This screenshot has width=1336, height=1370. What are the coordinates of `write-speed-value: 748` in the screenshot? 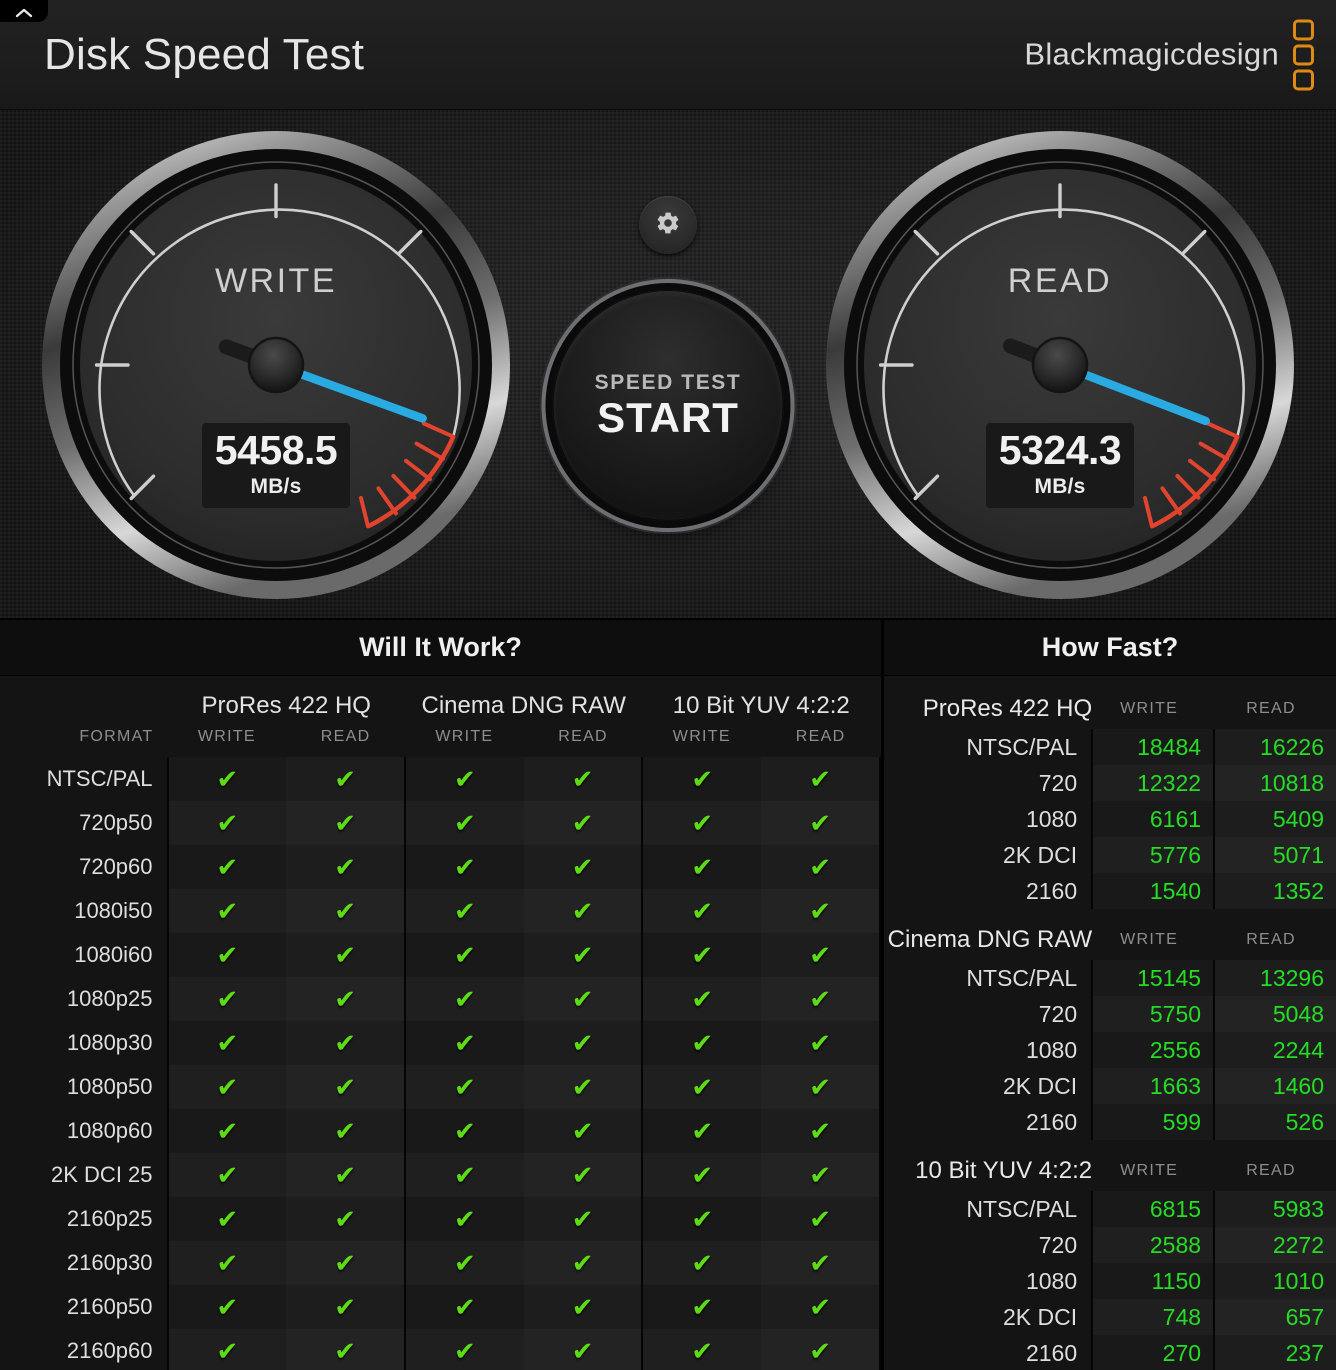 It's located at (1153, 1317).